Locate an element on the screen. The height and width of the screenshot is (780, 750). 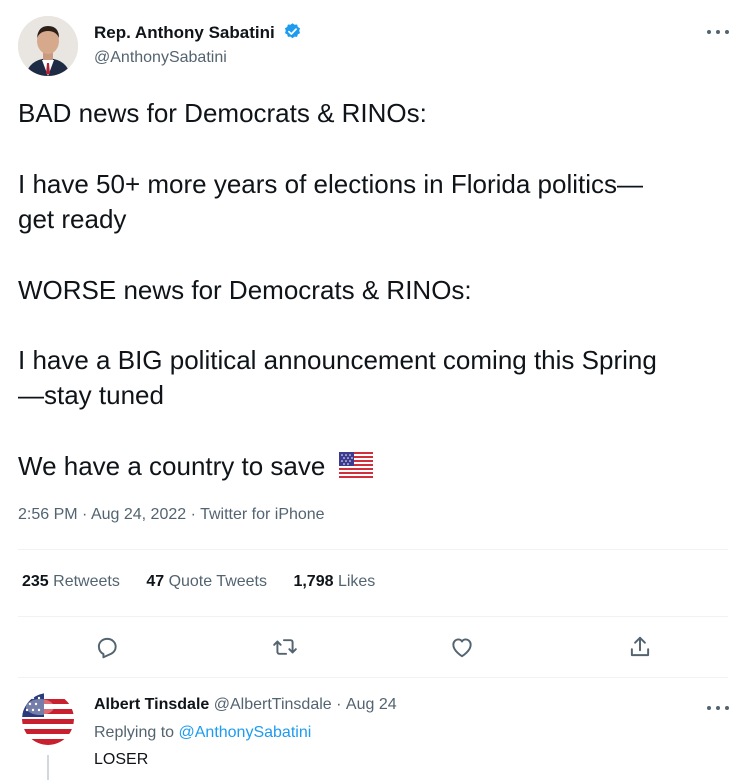
quote-tweets-stat: 47 Quote Tweets is located at coordinates (206, 581).